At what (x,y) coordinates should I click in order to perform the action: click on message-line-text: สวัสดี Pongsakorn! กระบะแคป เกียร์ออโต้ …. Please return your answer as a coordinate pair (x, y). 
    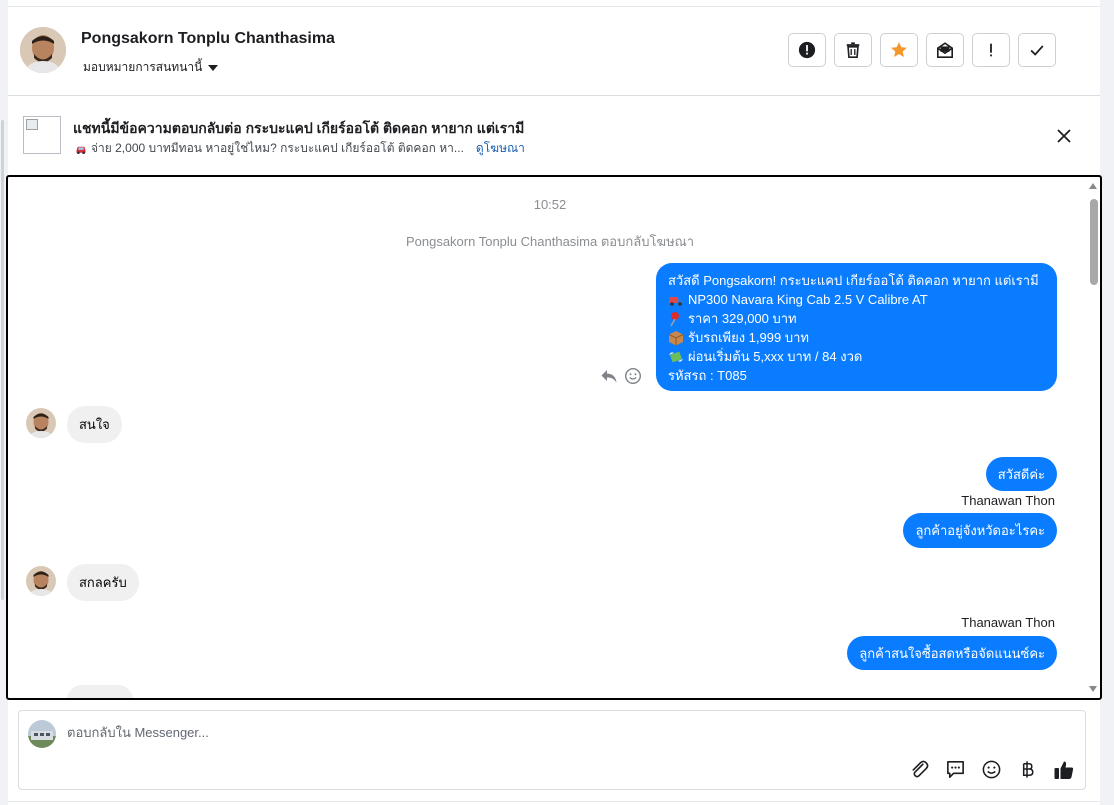
    Looking at the image, I should click on (853, 280).